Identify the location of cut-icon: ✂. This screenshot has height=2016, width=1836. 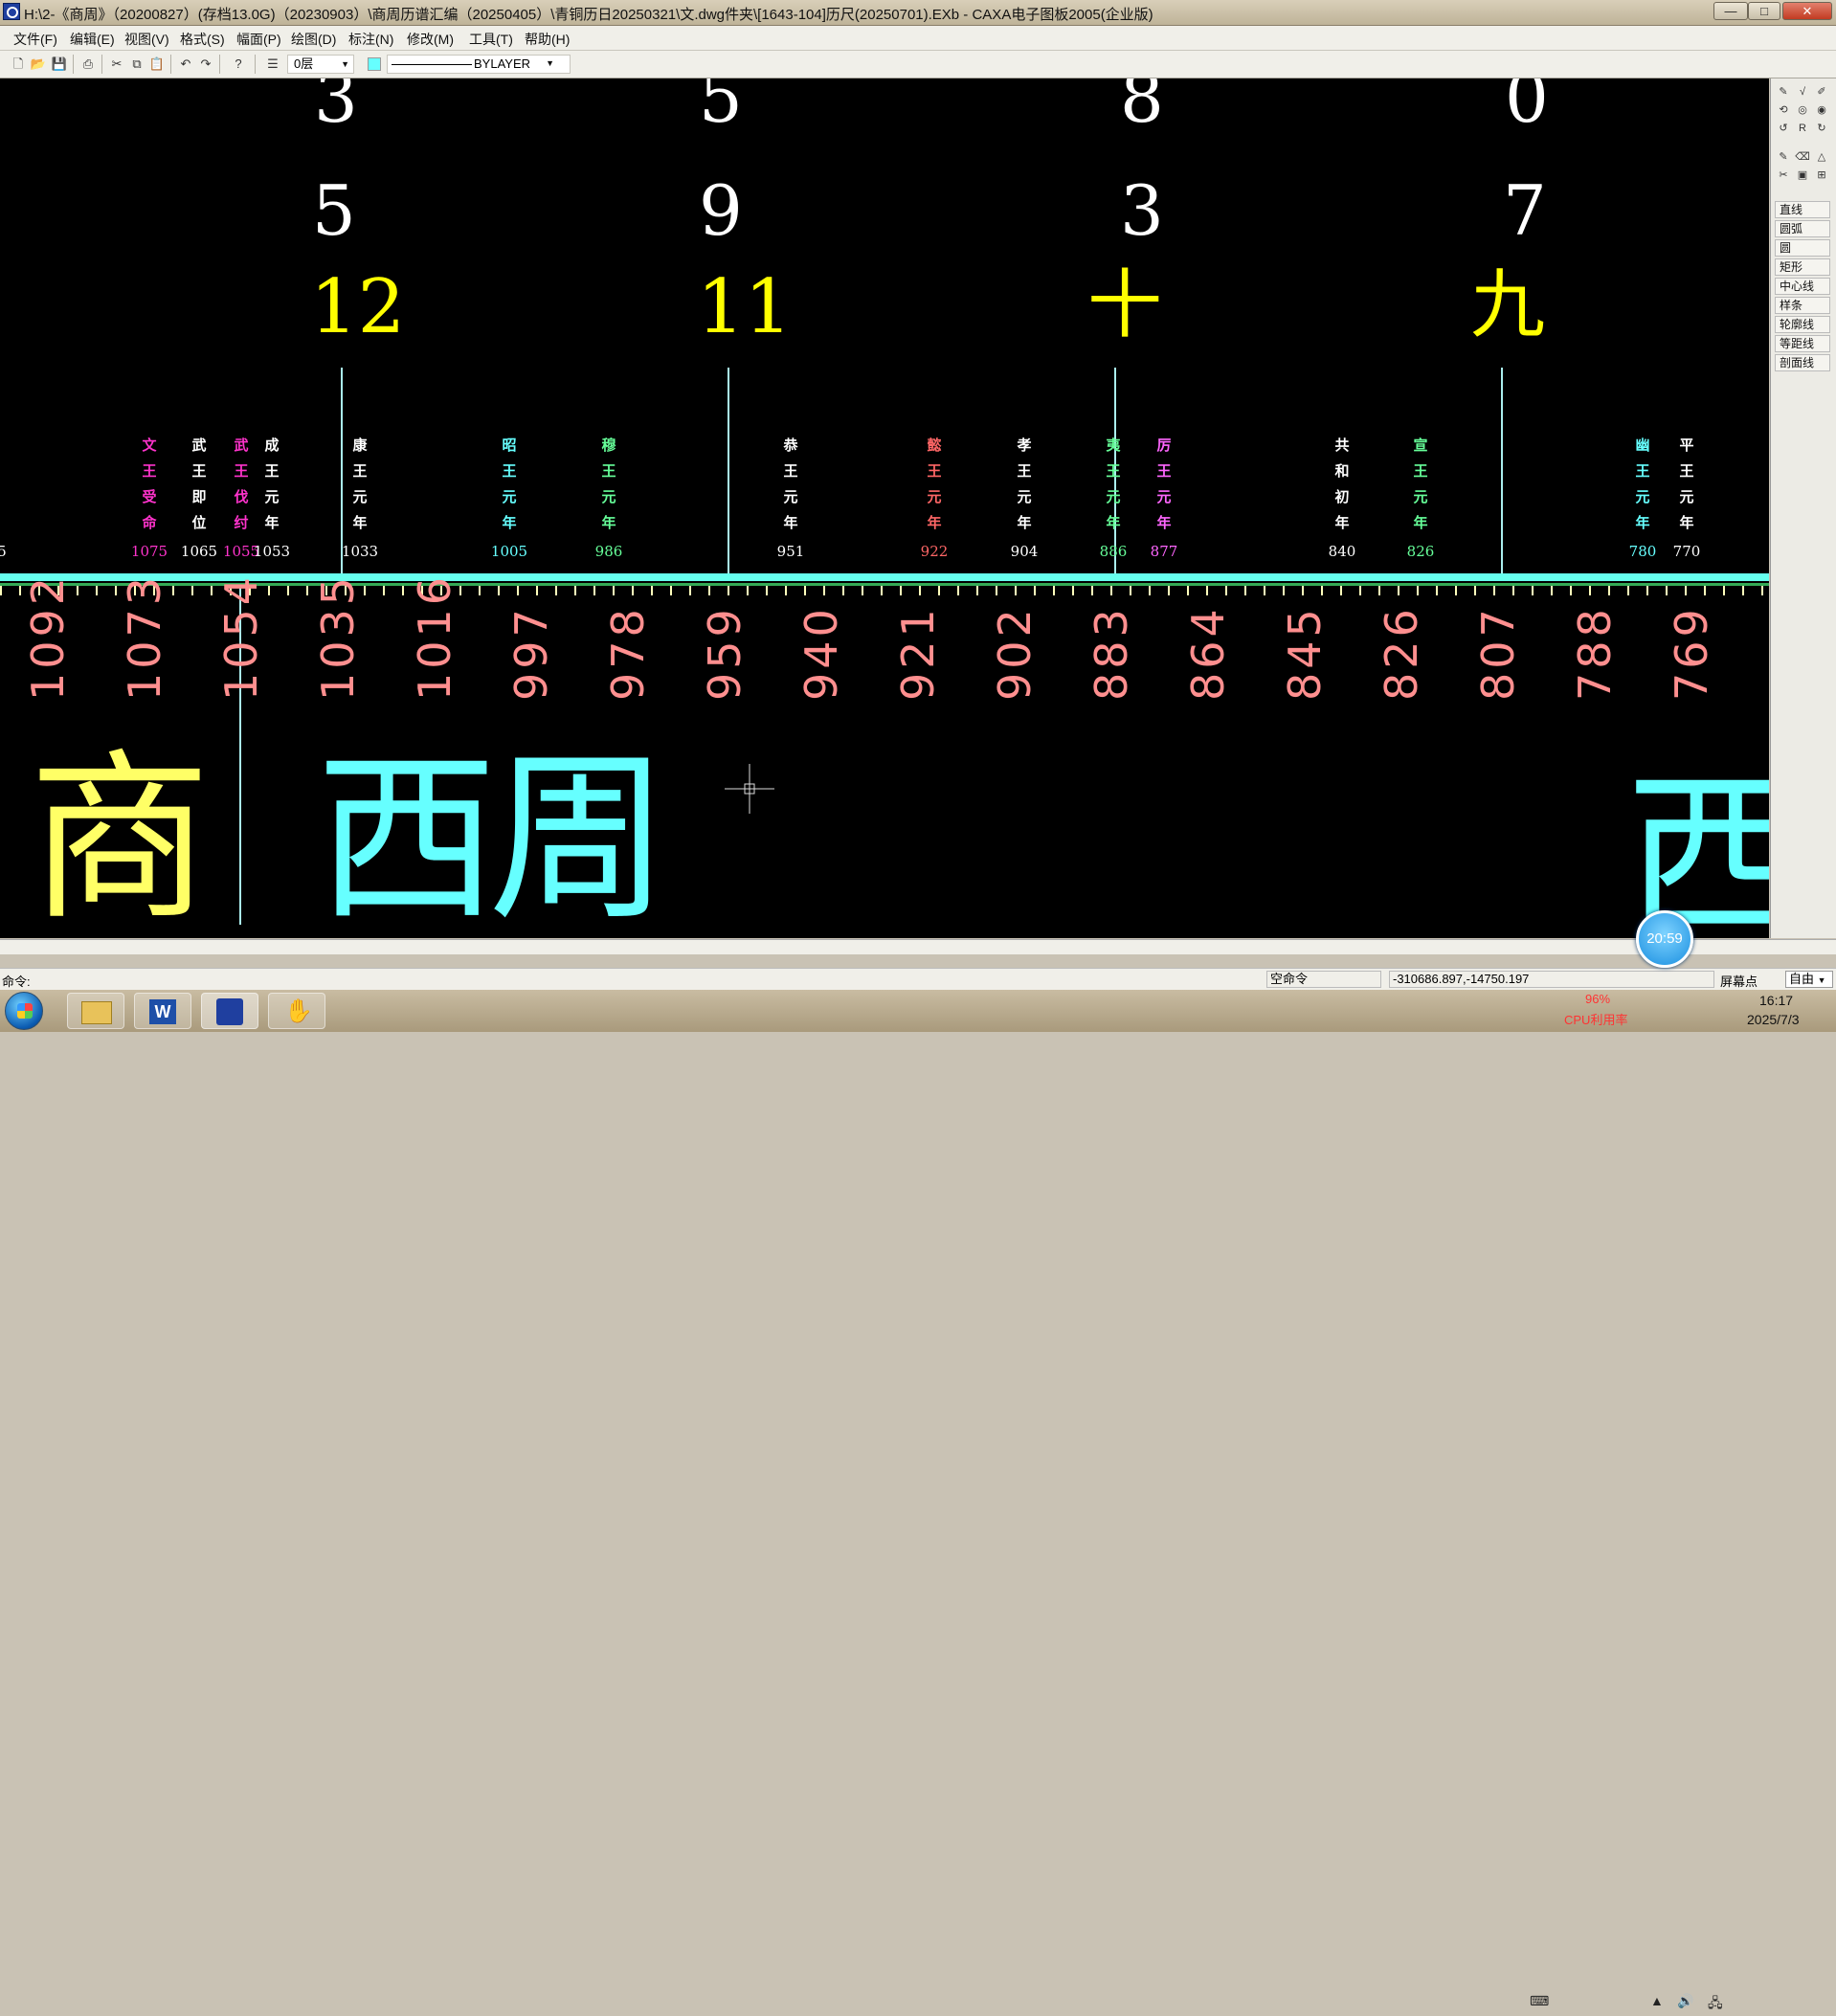
(116, 65).